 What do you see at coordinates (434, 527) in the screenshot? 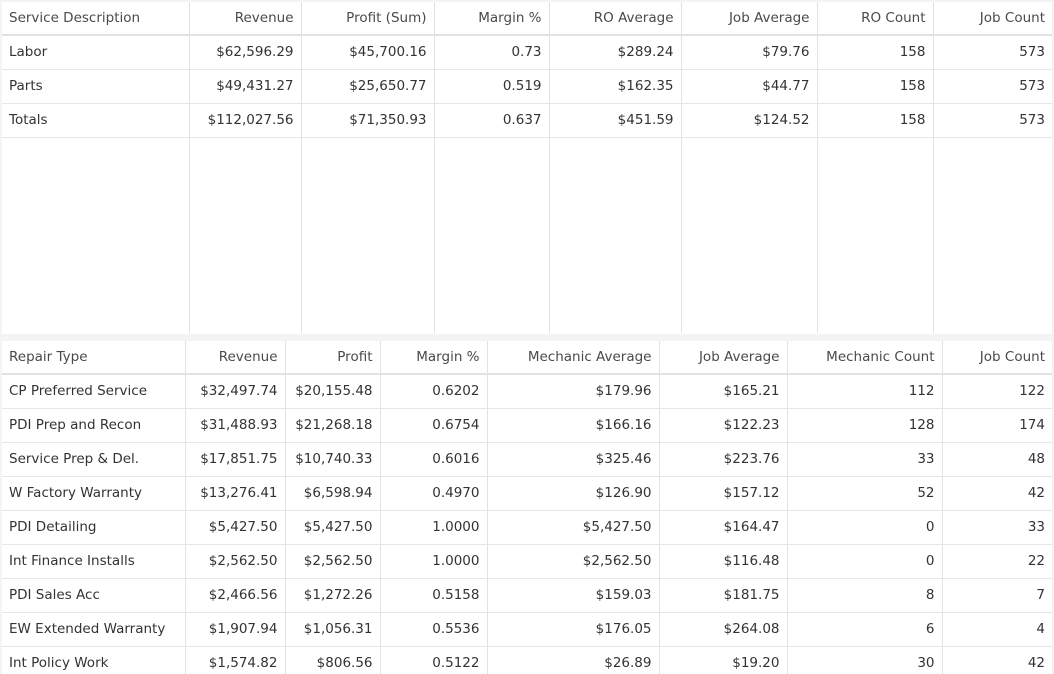
I see `cell-margin: 1.0000` at bounding box center [434, 527].